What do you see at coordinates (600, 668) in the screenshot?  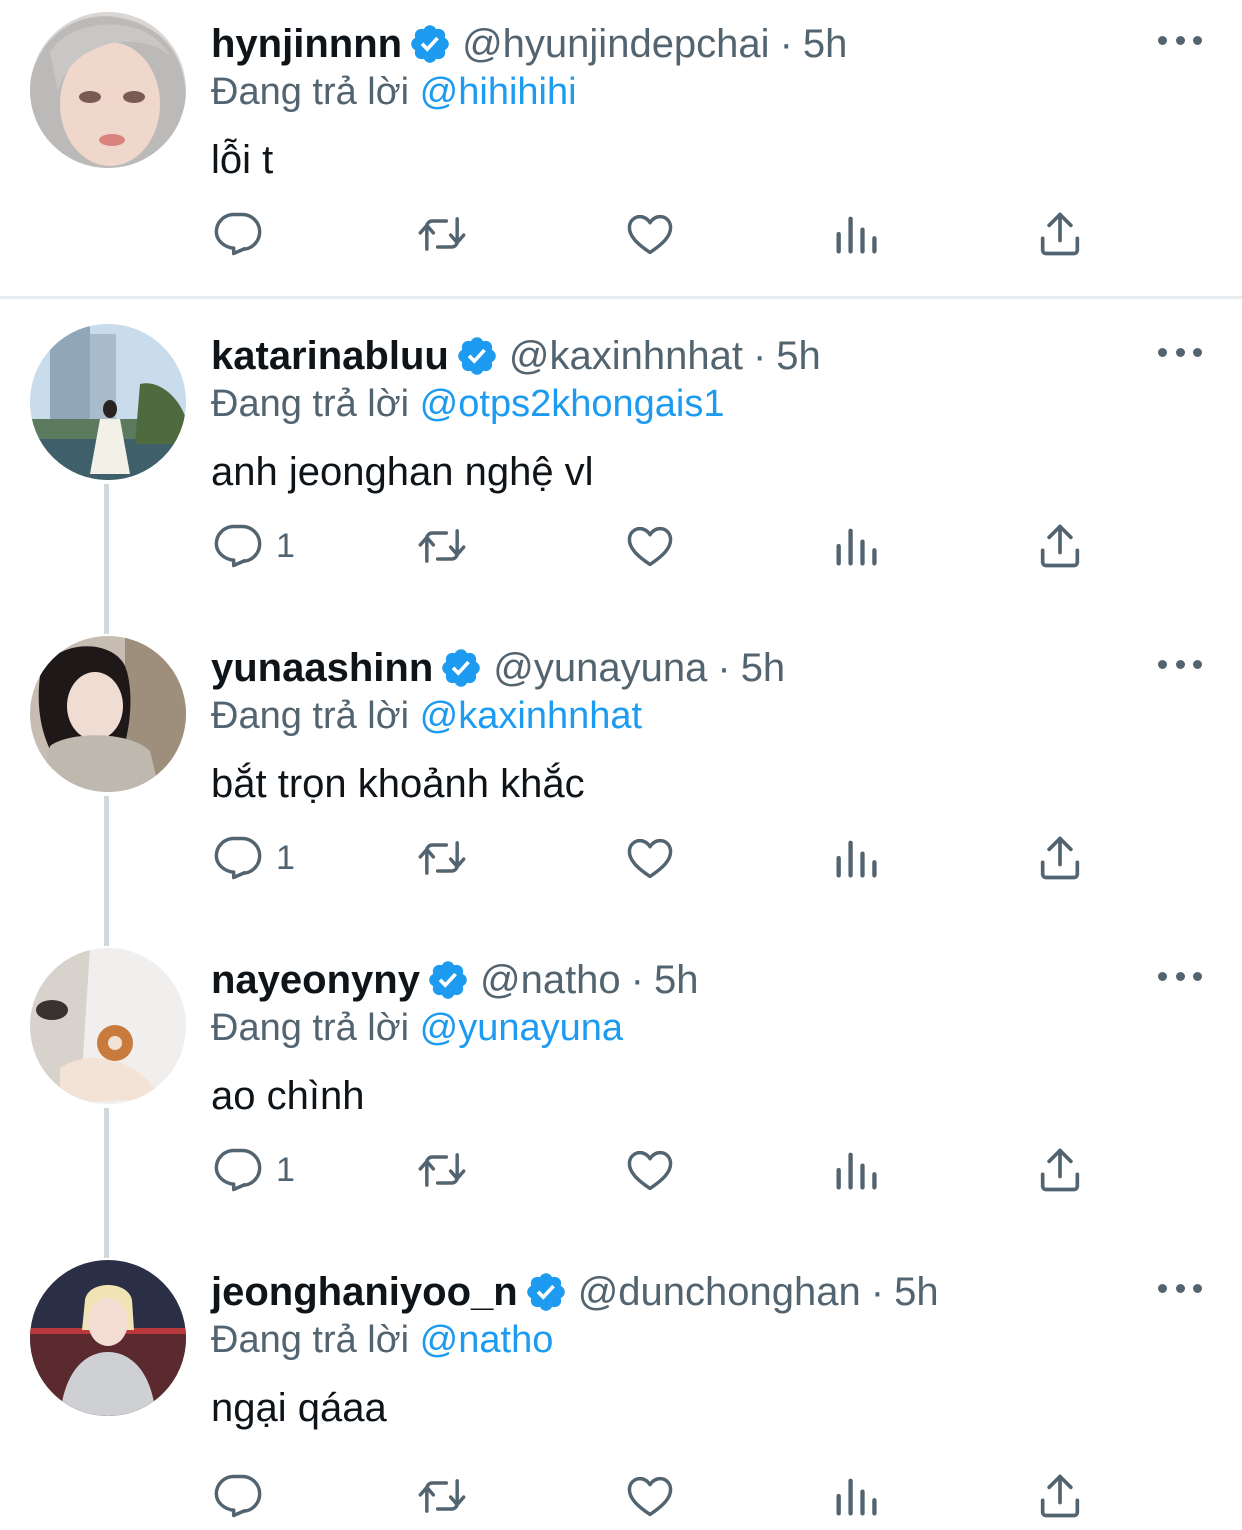 I see `user-handle: @yunayuna` at bounding box center [600, 668].